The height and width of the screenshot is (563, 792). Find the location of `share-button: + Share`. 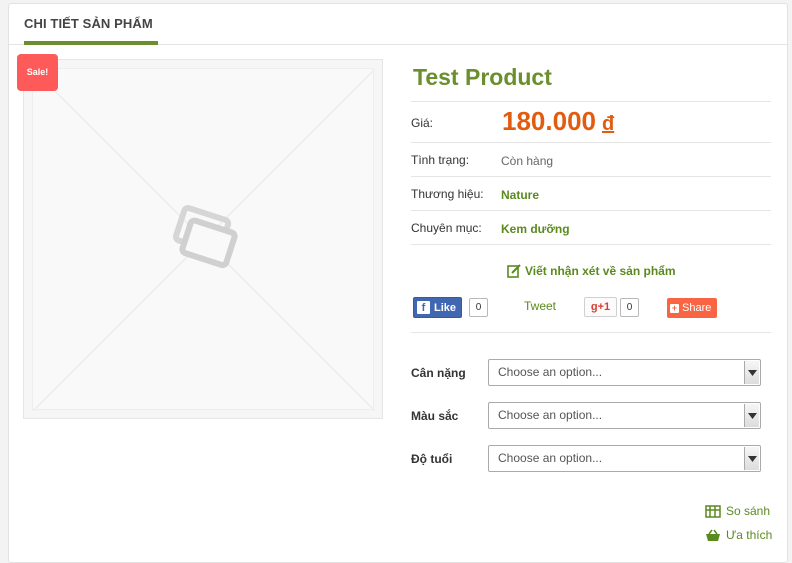

share-button: + Share is located at coordinates (692, 308).